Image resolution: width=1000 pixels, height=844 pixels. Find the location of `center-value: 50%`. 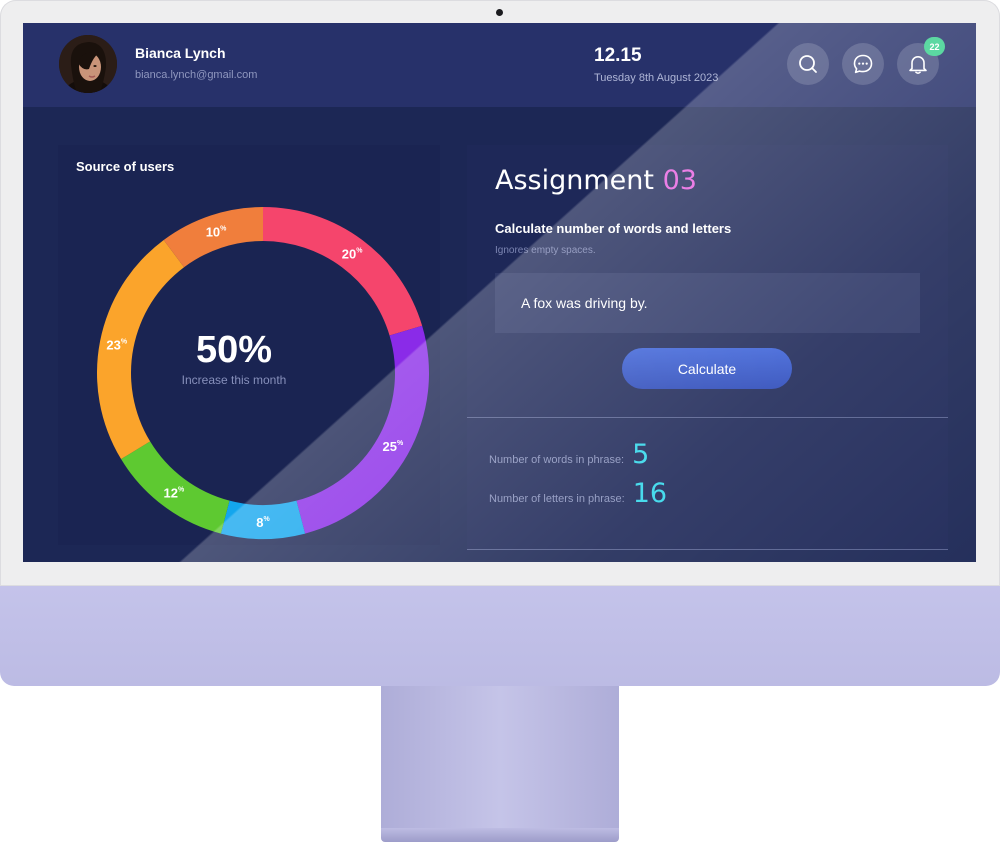

center-value: 50% is located at coordinates (234, 350).